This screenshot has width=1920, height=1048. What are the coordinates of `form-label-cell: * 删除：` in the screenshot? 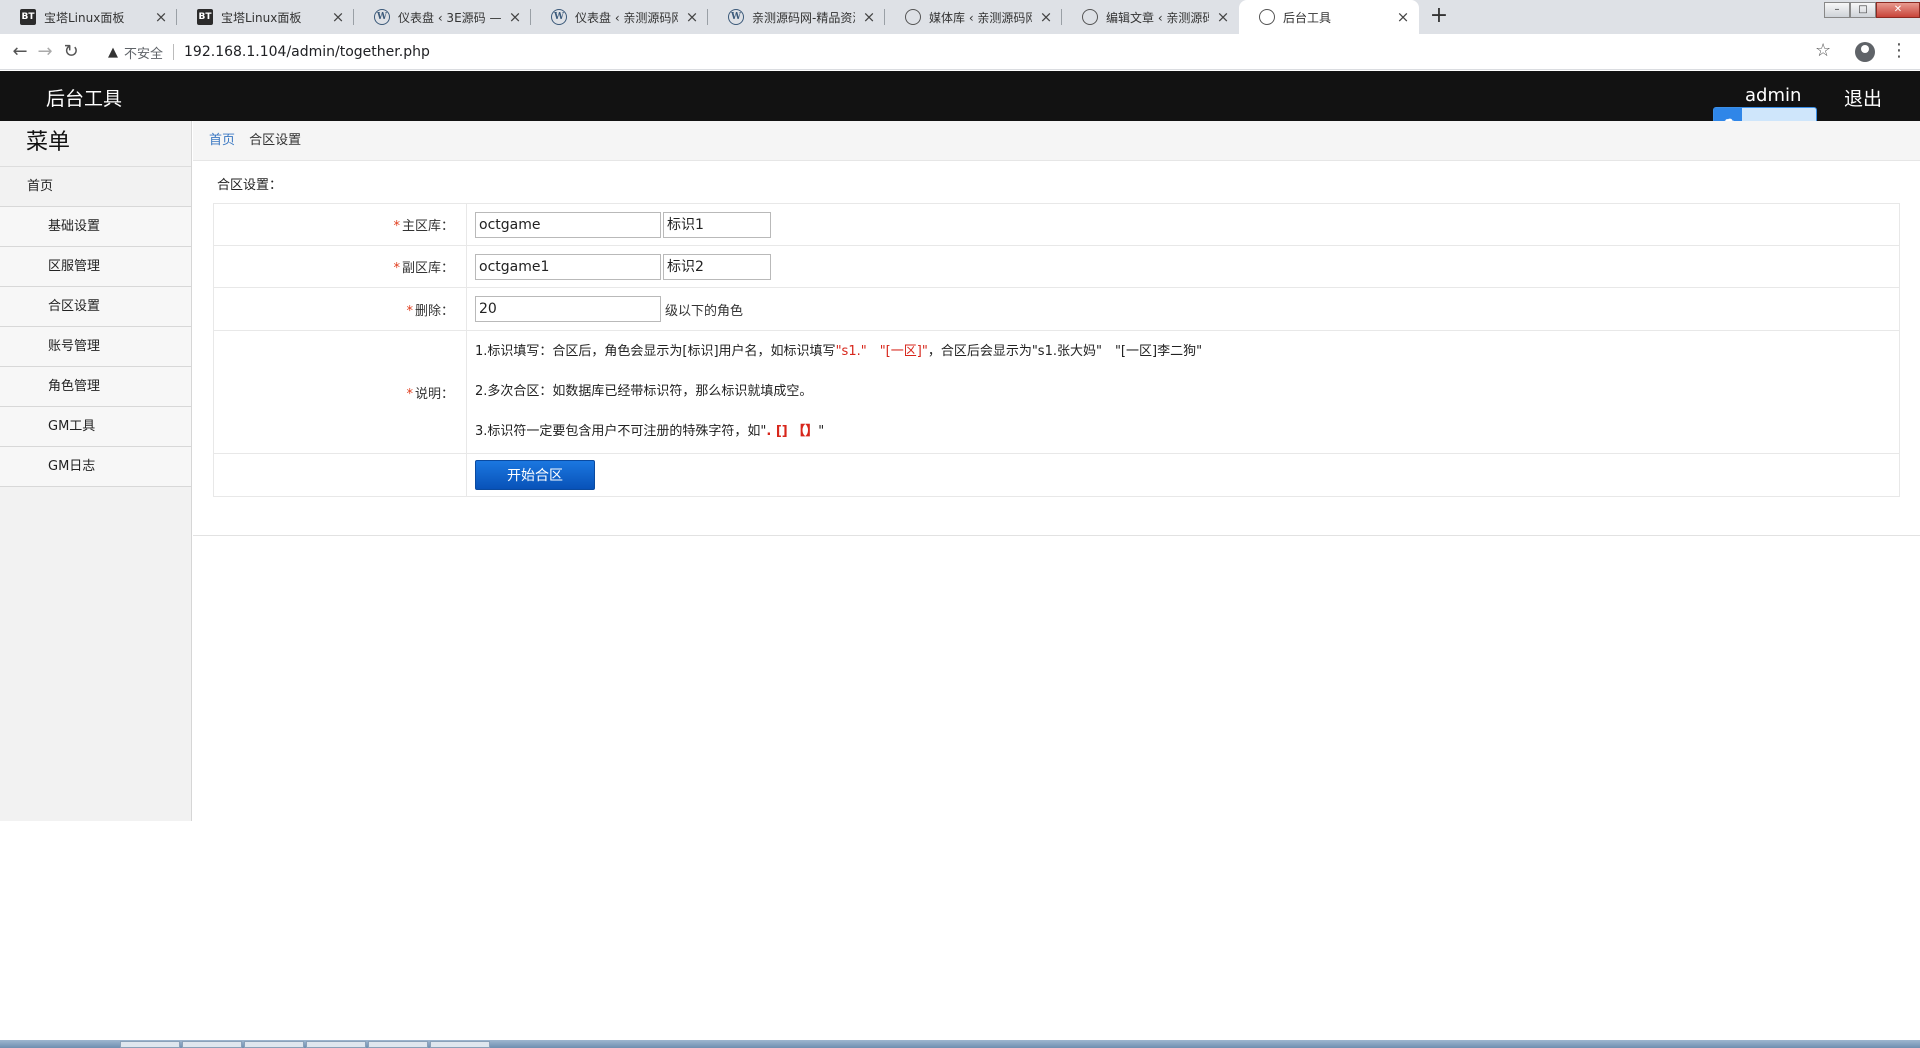 It's located at (340, 309).